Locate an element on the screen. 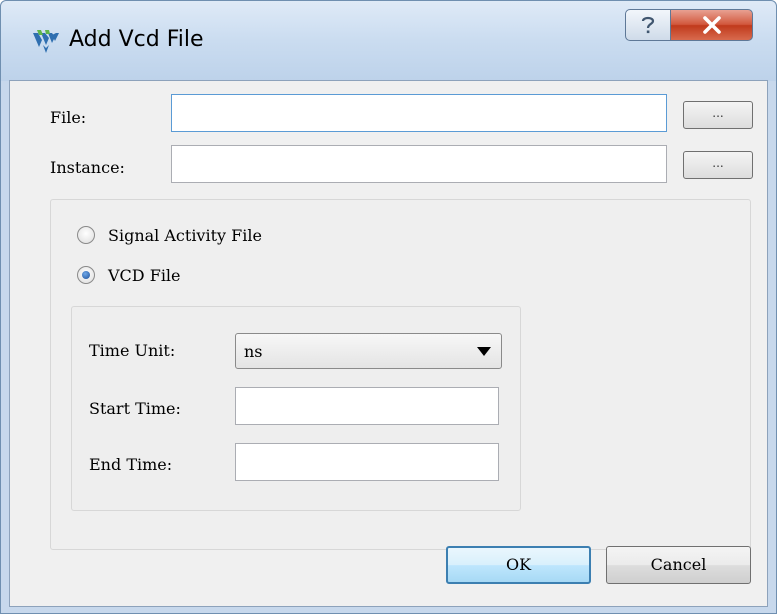 The image size is (777, 614). signal-activity-label: Signal Activity File is located at coordinates (185, 235).